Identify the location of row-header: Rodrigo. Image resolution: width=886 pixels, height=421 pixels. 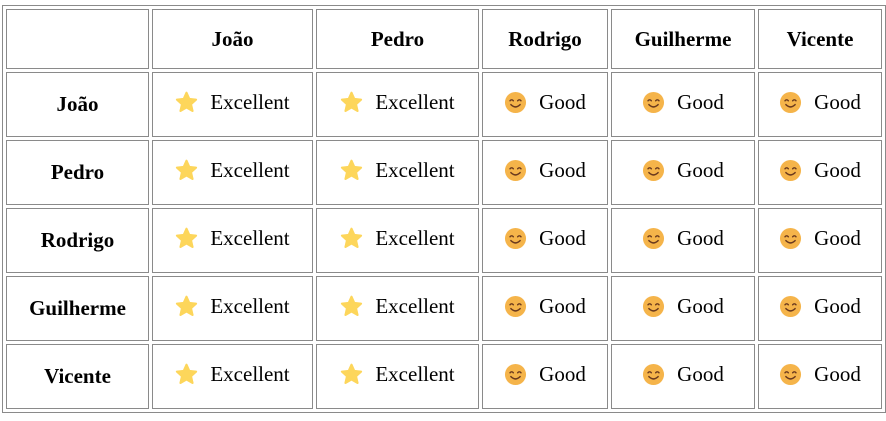
(77, 240).